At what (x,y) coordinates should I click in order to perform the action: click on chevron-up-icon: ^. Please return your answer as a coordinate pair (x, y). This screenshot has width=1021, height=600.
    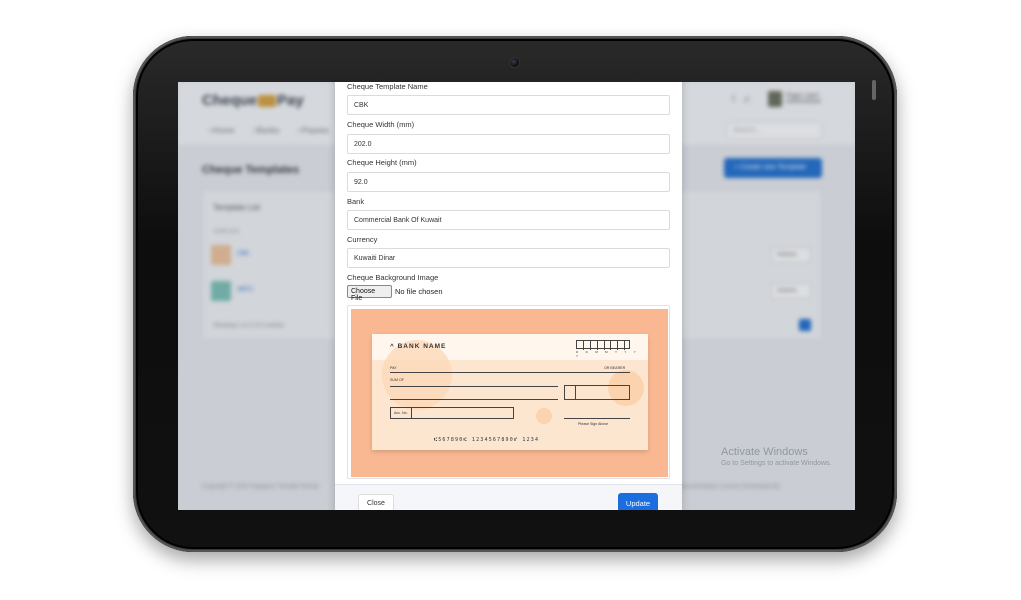
    Looking at the image, I should click on (394, 346).